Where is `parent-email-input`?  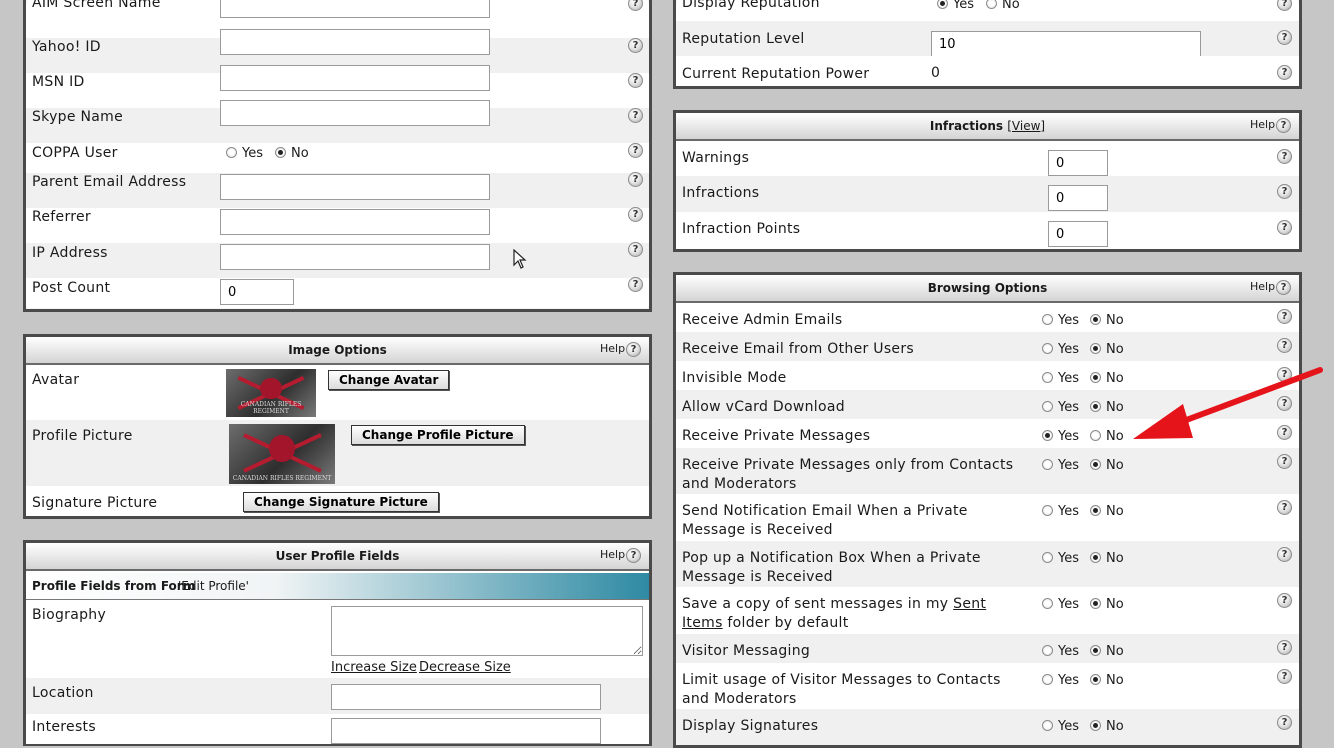
parent-email-input is located at coordinates (355, 187).